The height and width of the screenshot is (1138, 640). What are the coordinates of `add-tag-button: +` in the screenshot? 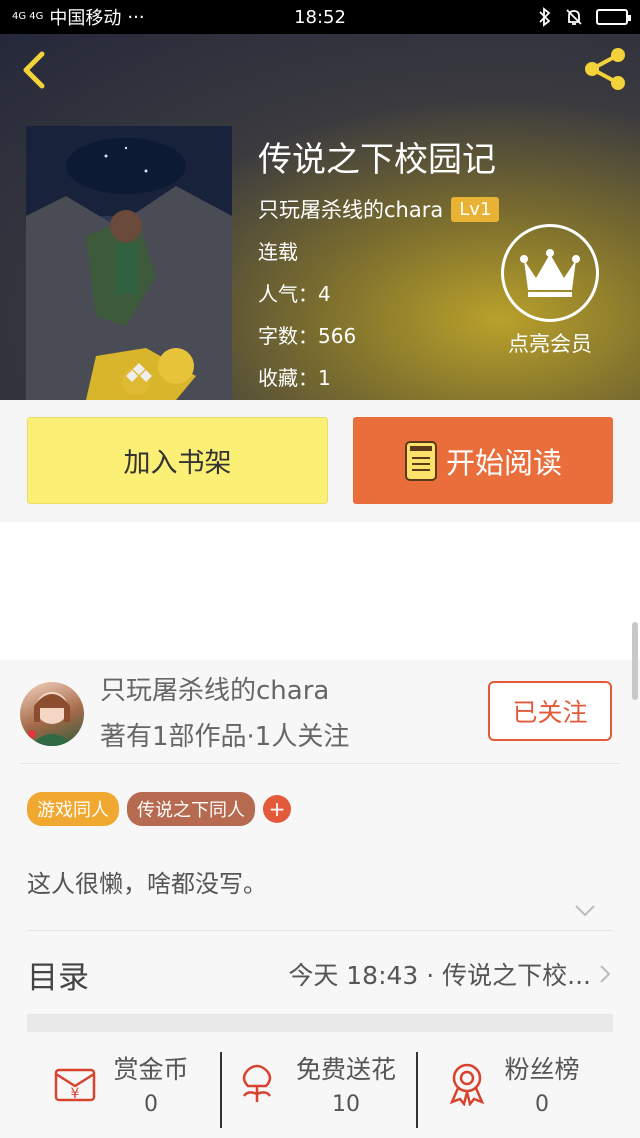 It's located at (277, 809).